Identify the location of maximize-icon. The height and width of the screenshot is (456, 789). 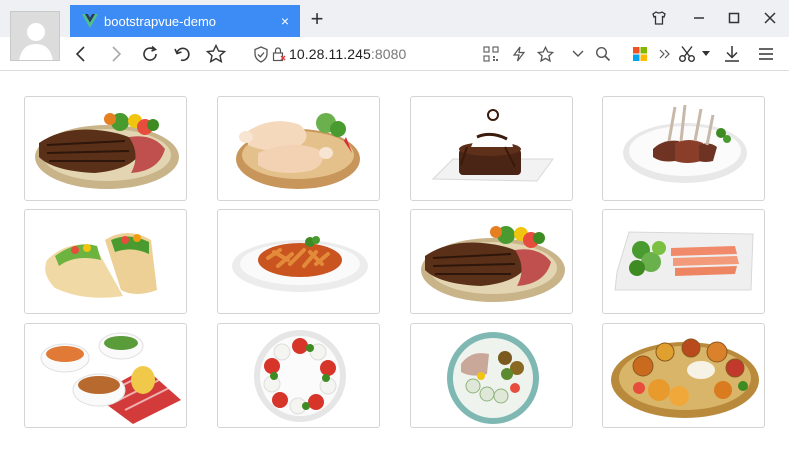
(734, 18).